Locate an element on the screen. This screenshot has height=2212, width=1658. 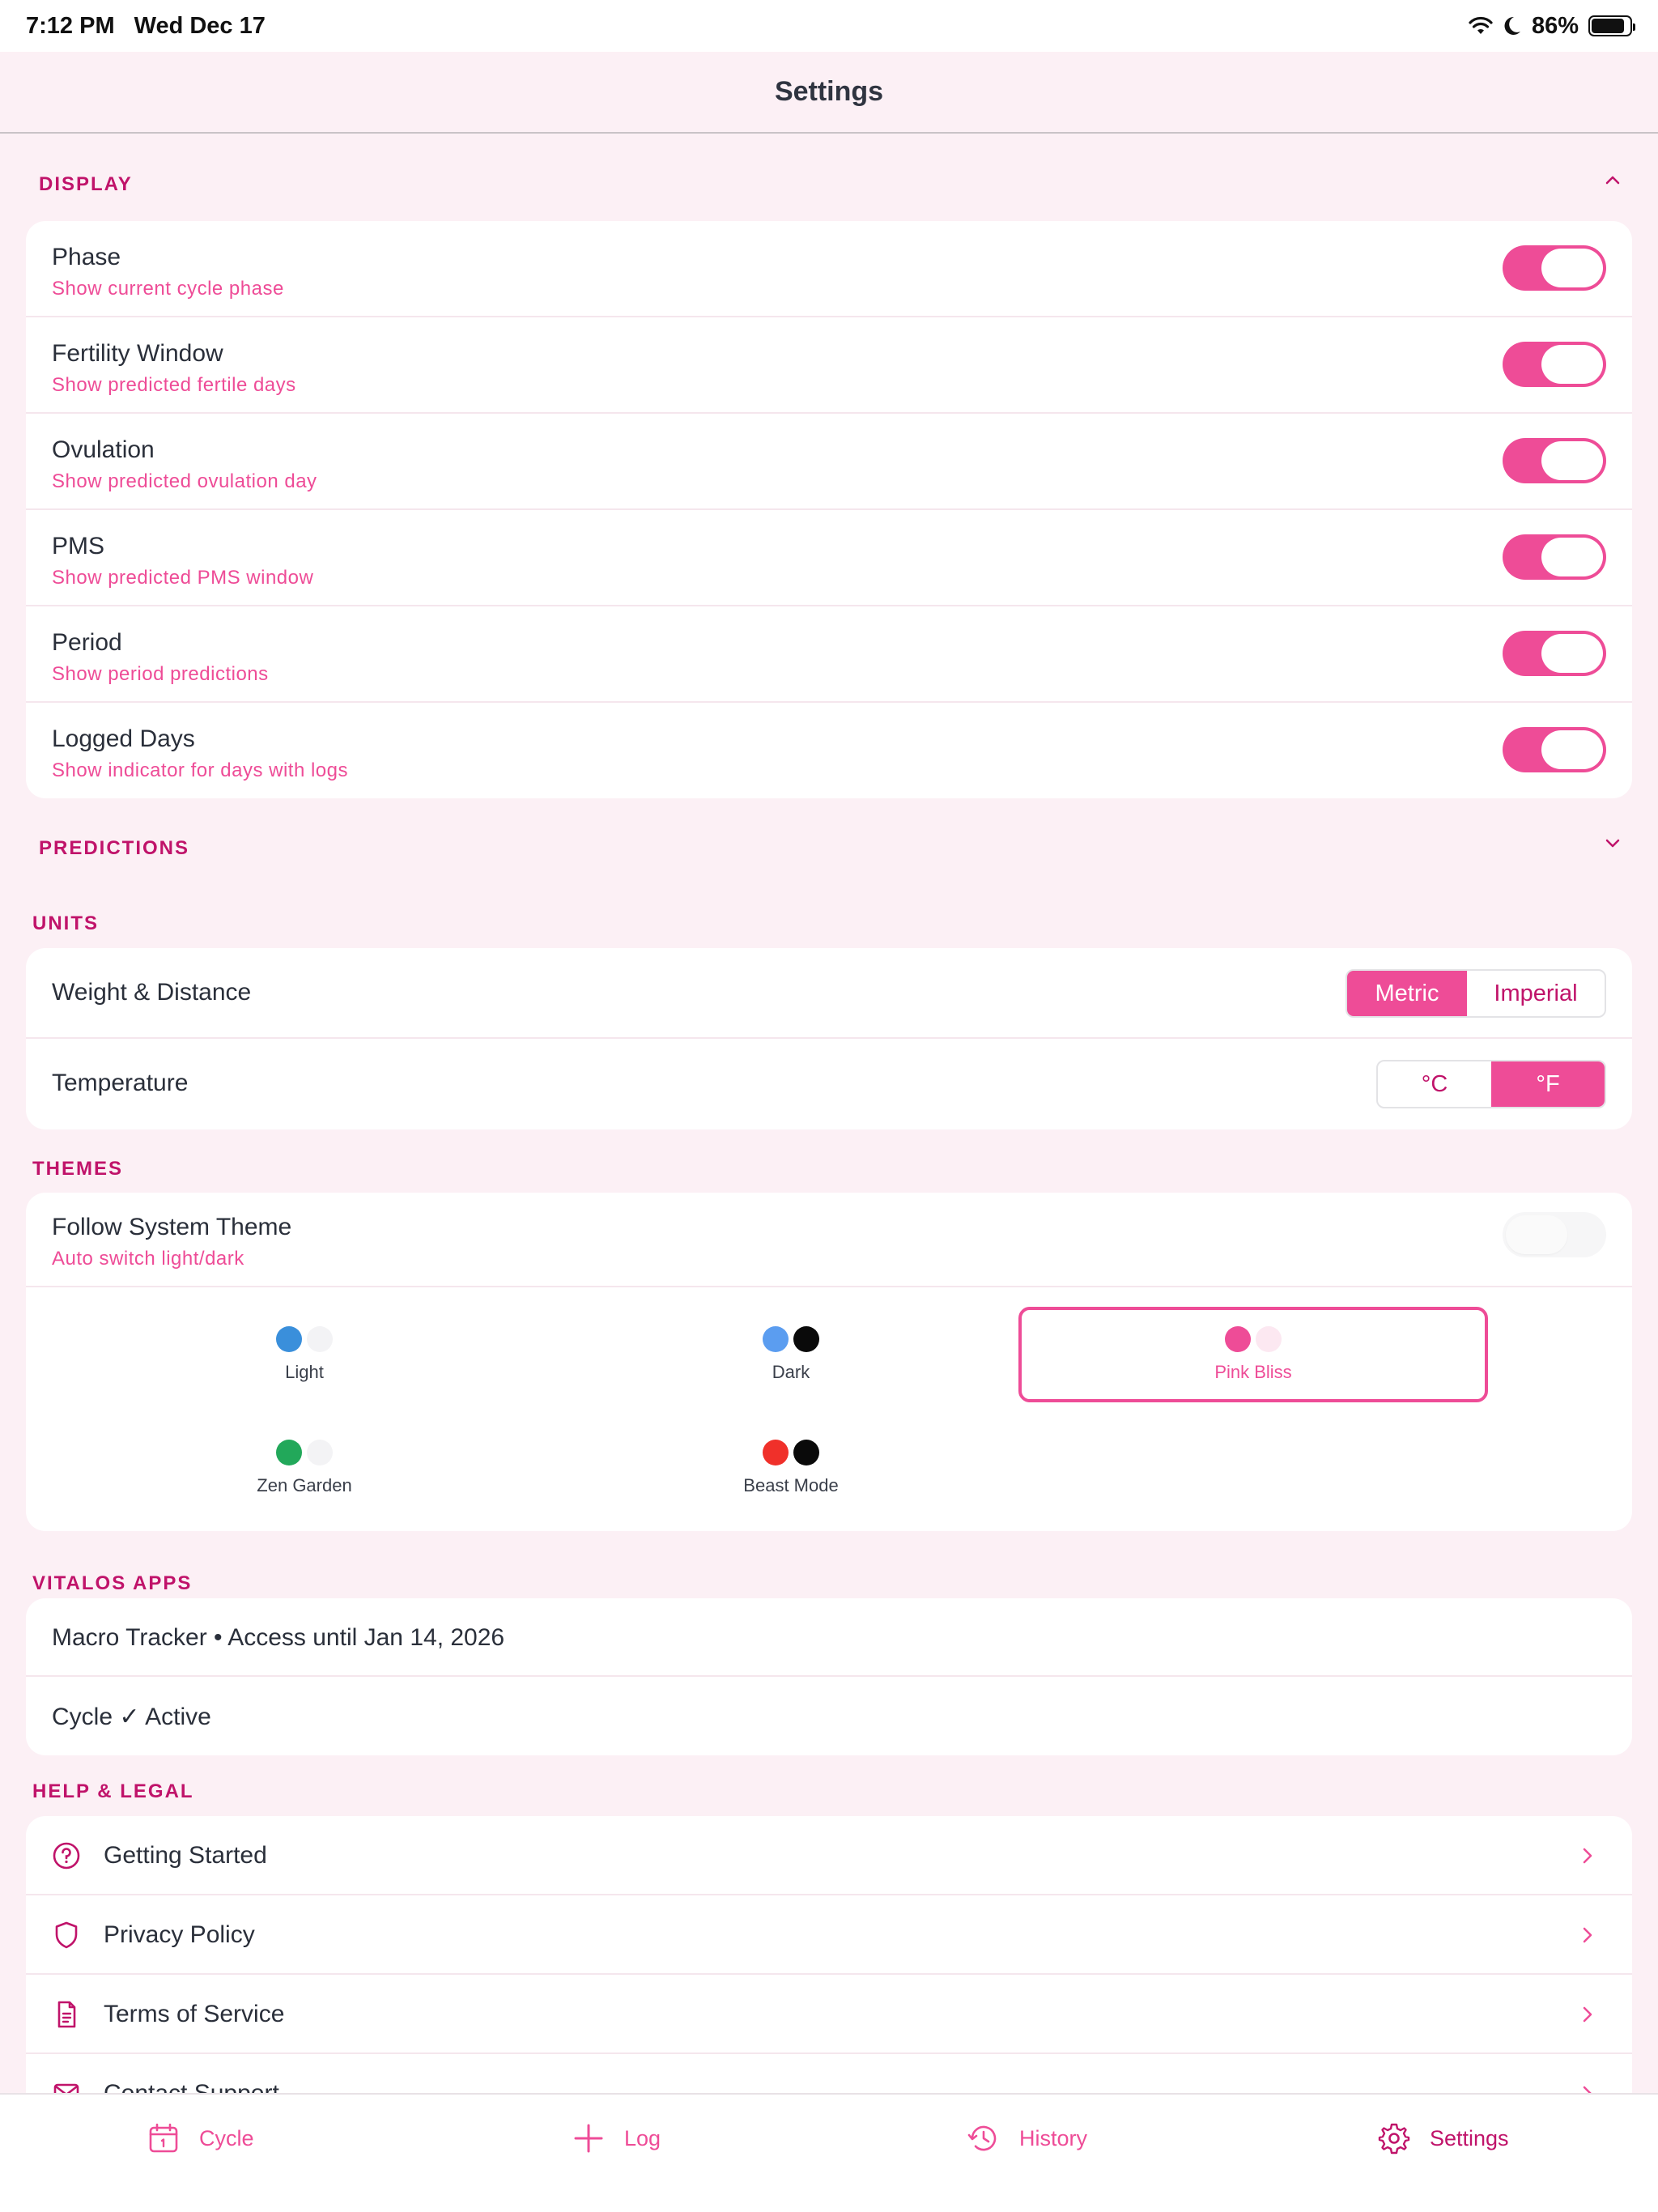
themes-section-header: THEMES is located at coordinates (78, 1169).